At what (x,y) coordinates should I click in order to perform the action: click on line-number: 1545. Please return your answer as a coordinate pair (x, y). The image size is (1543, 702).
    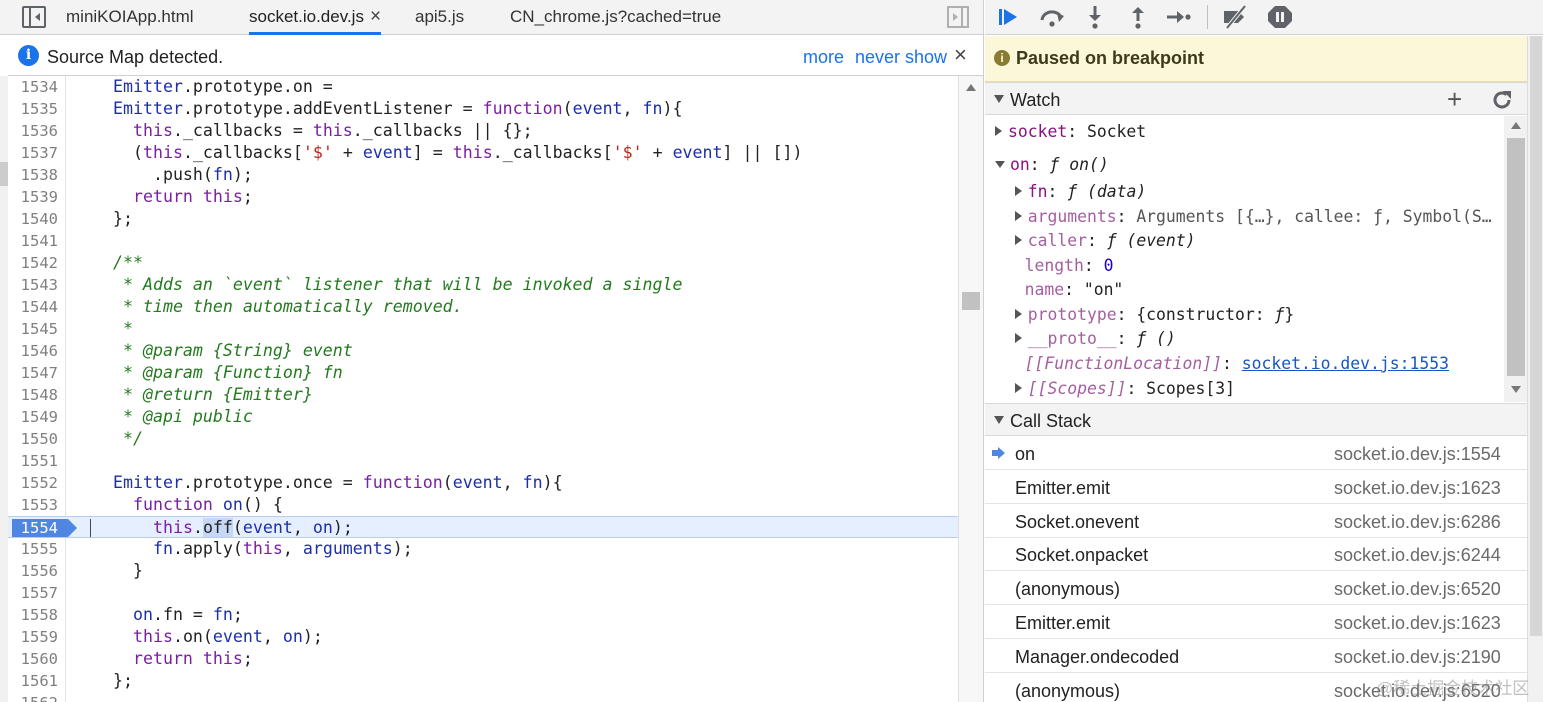
    Looking at the image, I should click on (33, 329).